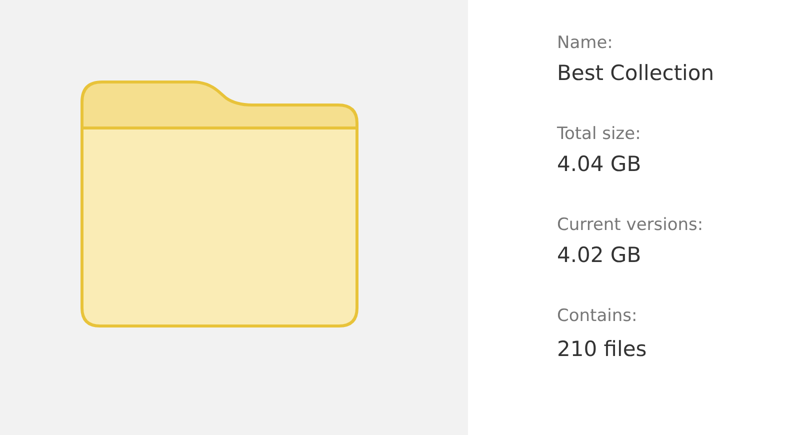 The width and height of the screenshot is (794, 435). I want to click on field-value: 4.02 GB, so click(599, 255).